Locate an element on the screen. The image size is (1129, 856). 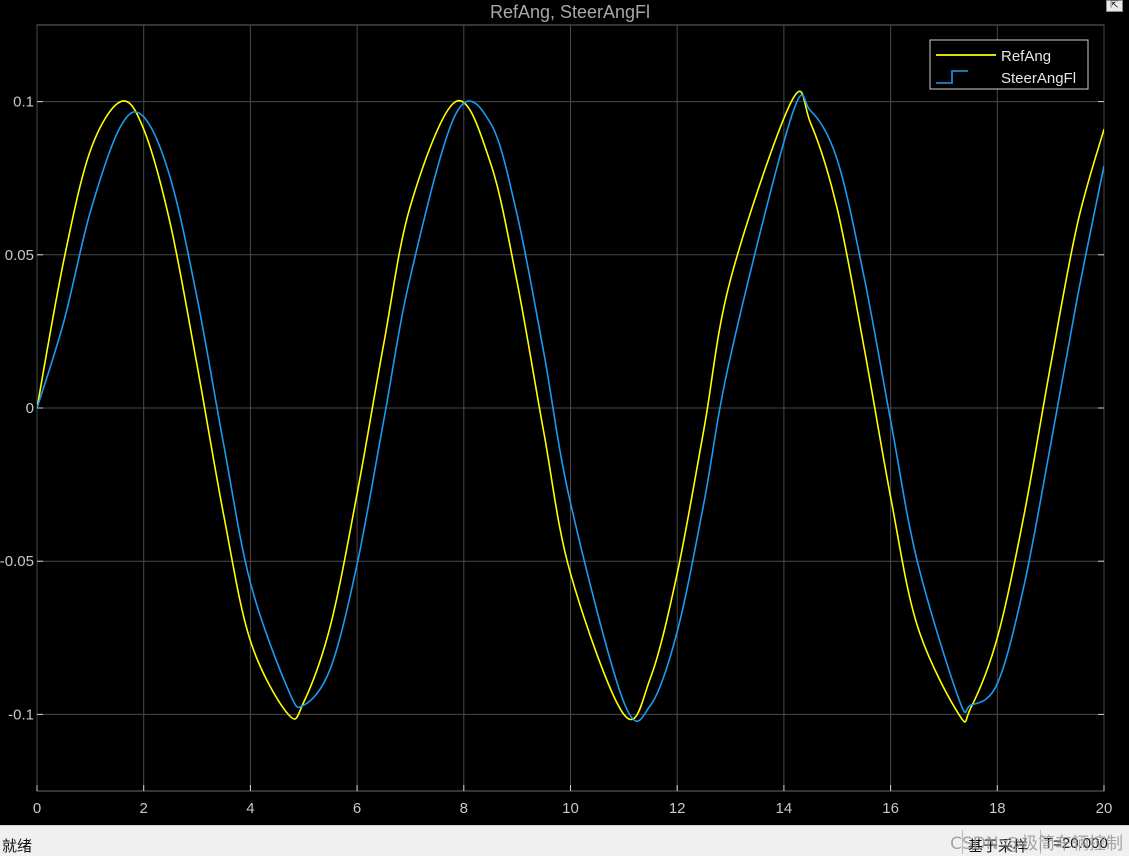
legend-label-refang: RefAng is located at coordinates (1026, 56).